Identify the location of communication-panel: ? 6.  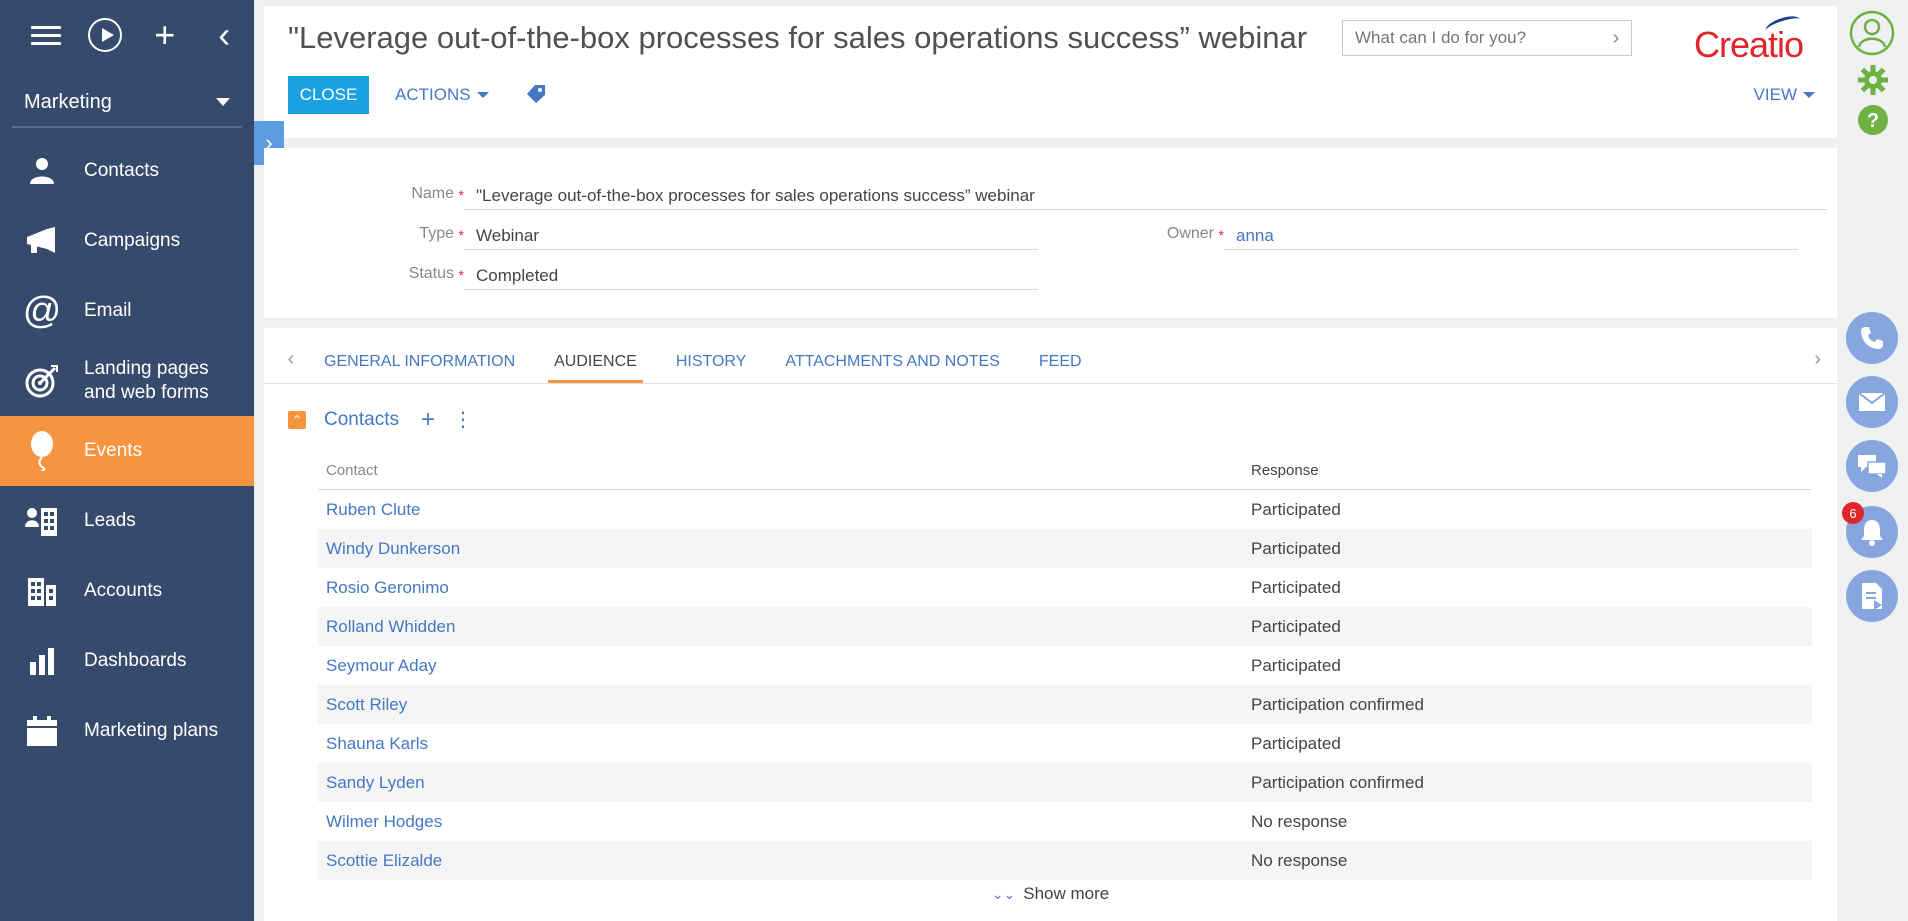
(1872, 460).